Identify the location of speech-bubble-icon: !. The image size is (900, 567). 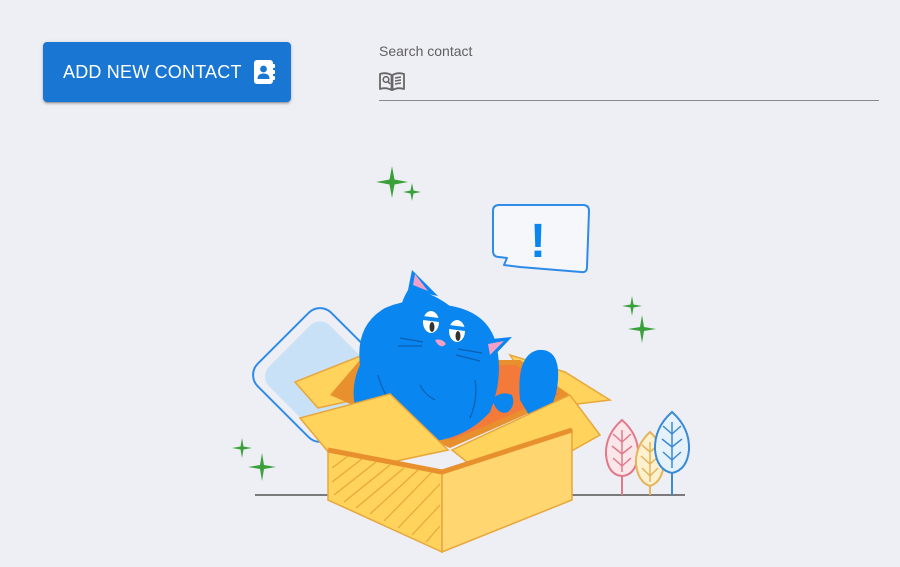
(541, 239).